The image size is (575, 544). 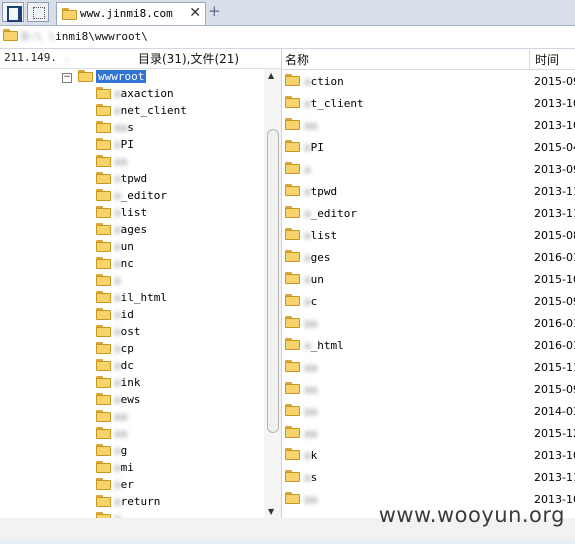 I want to click on file-name: as, so click(x=310, y=477).